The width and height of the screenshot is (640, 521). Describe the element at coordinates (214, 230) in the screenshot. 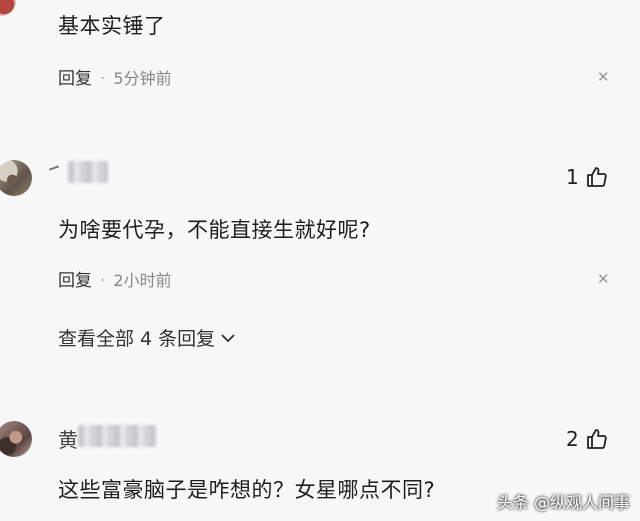

I see `comment-text: 为啥要代孕，不能直接生就好呢?` at that location.